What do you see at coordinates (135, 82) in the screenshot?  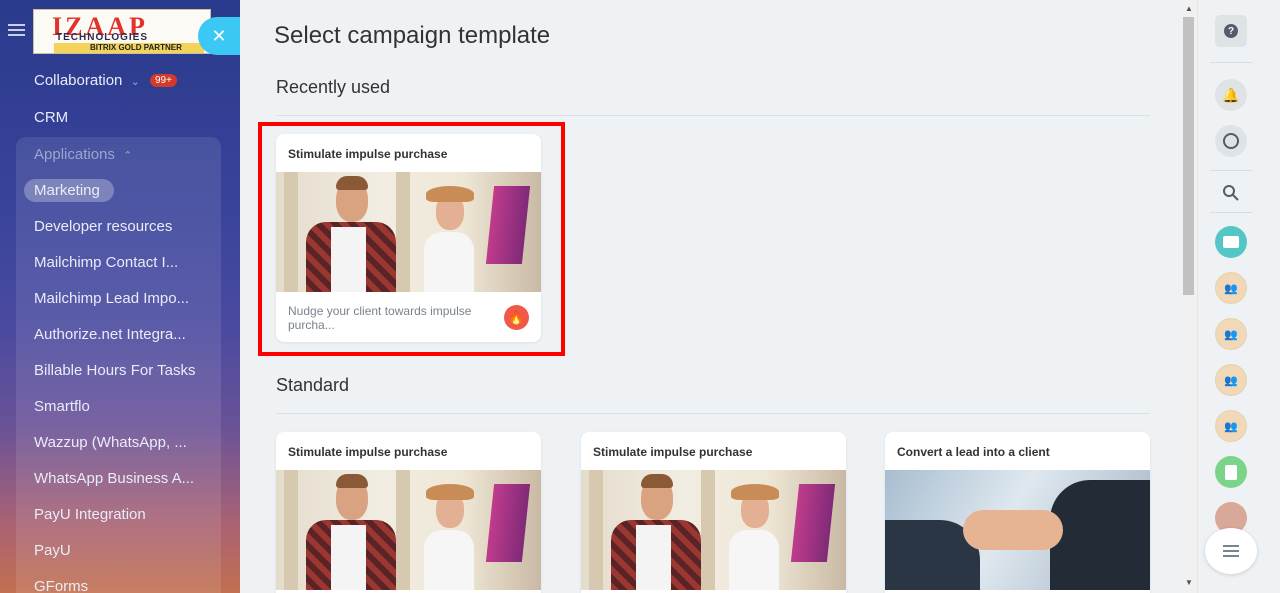 I see `chevron-down-icon: ⌄` at bounding box center [135, 82].